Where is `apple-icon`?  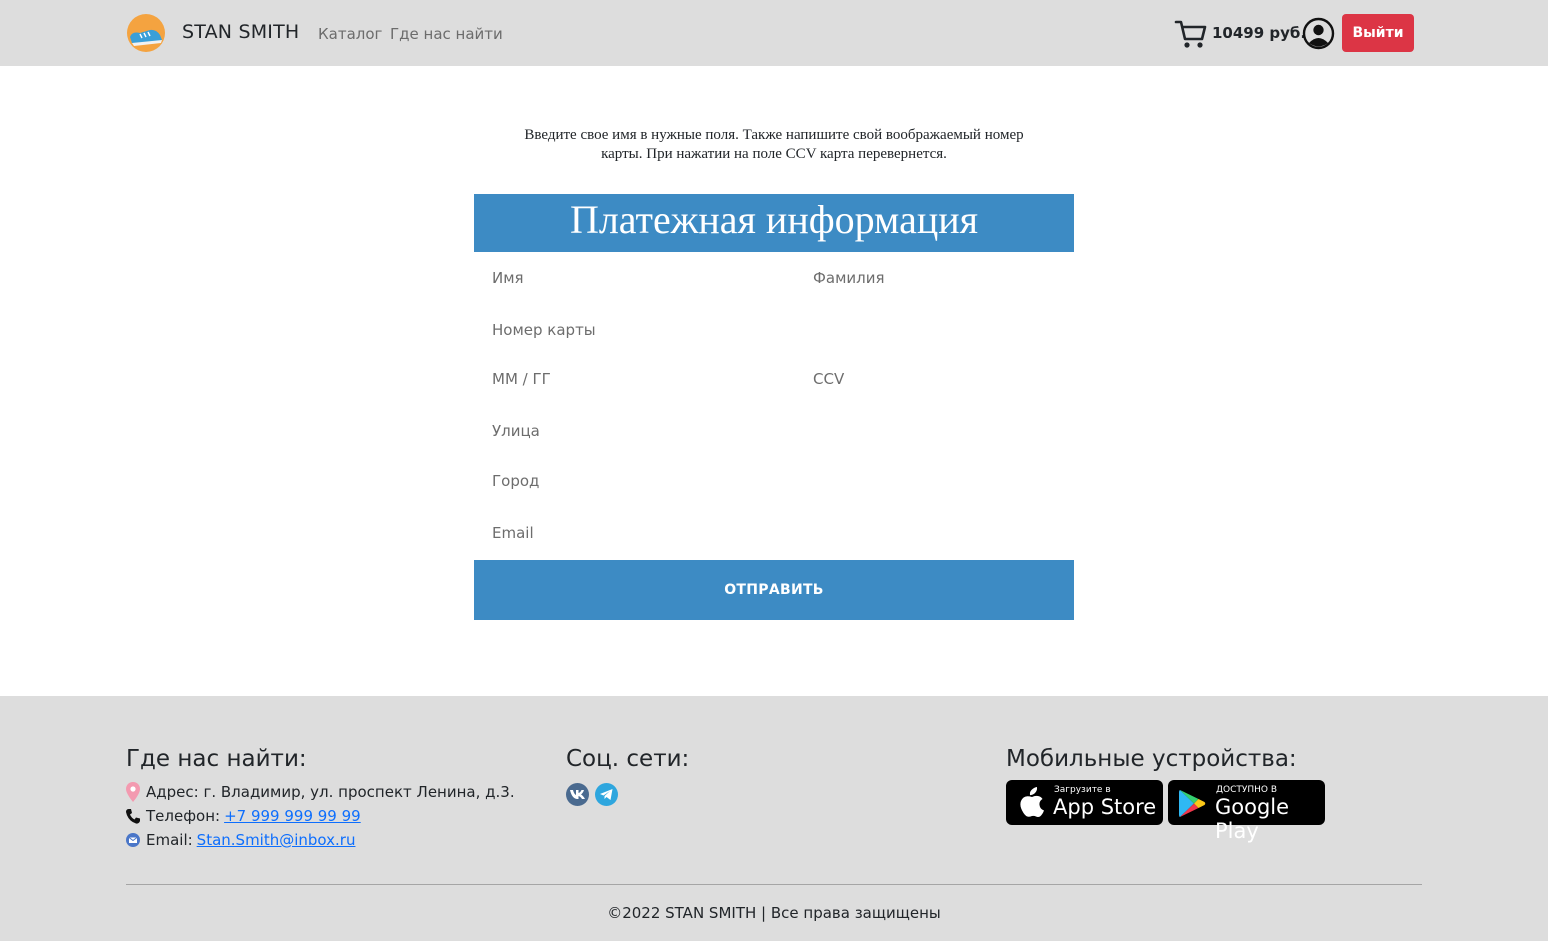
apple-icon is located at coordinates (1032, 802).